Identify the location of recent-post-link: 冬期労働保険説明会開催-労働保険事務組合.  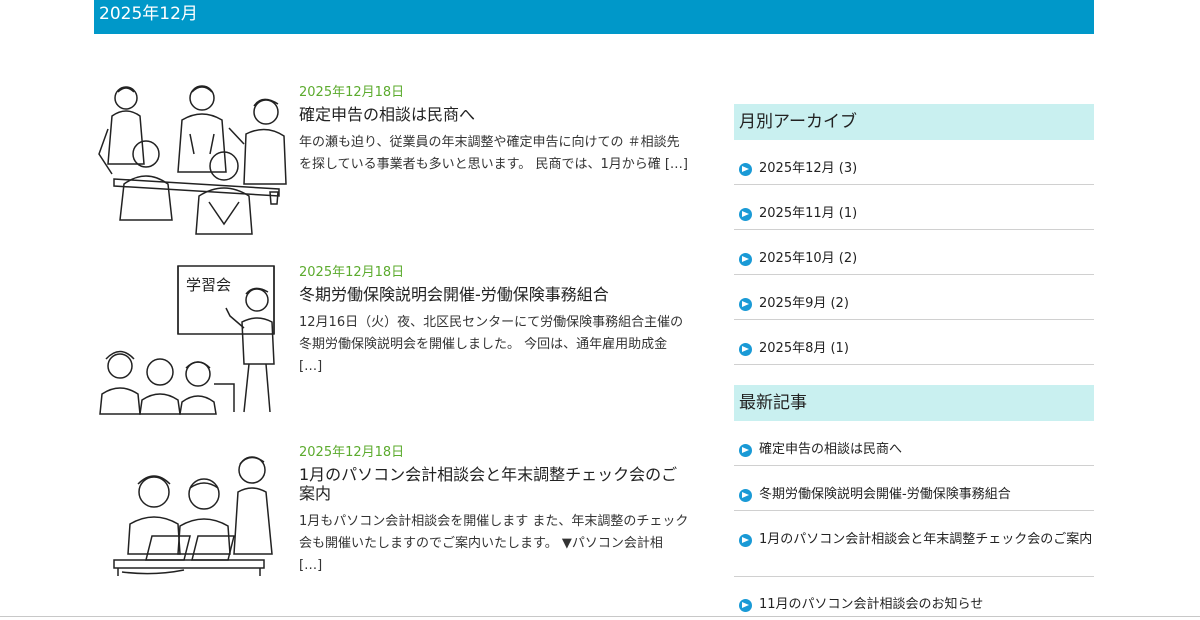
(914, 493).